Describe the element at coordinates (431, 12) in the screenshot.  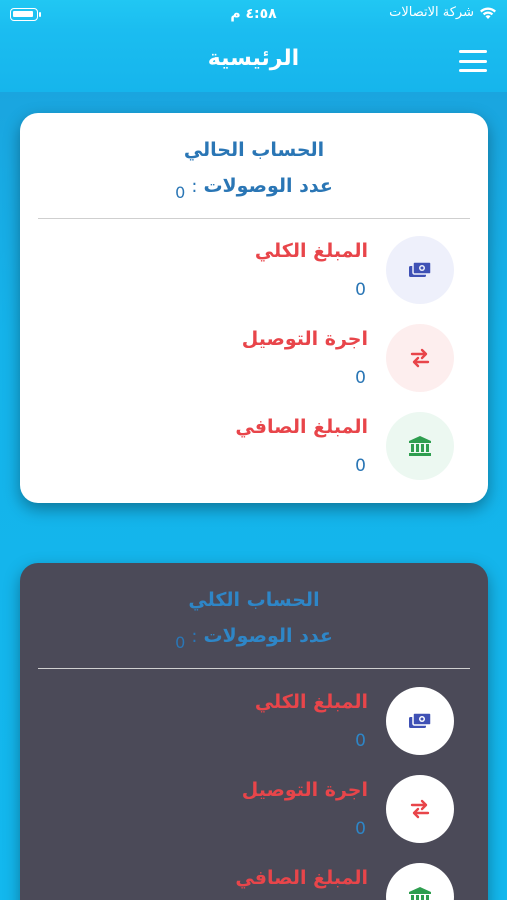
I see `carrier-name: شركة الاتصالات` at that location.